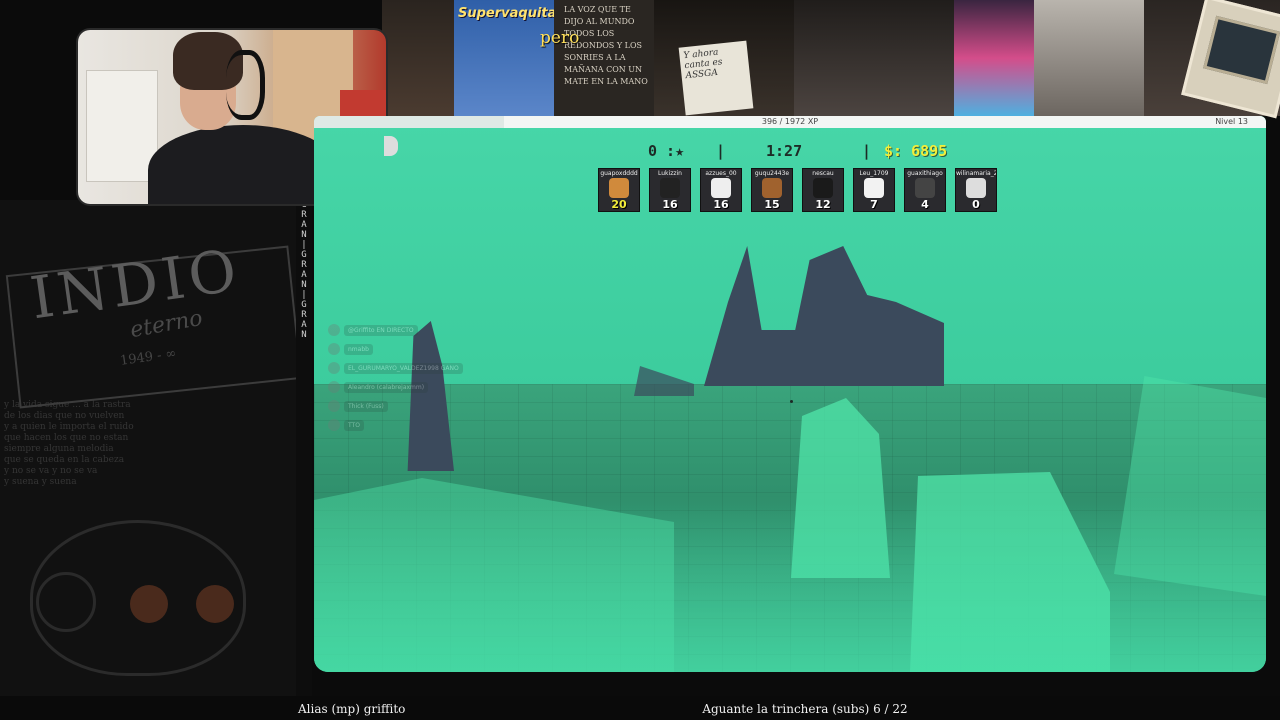 This screenshot has width=1280, height=720. Describe the element at coordinates (1089, 58) in the screenshot. I see `banner-people-photo` at that location.